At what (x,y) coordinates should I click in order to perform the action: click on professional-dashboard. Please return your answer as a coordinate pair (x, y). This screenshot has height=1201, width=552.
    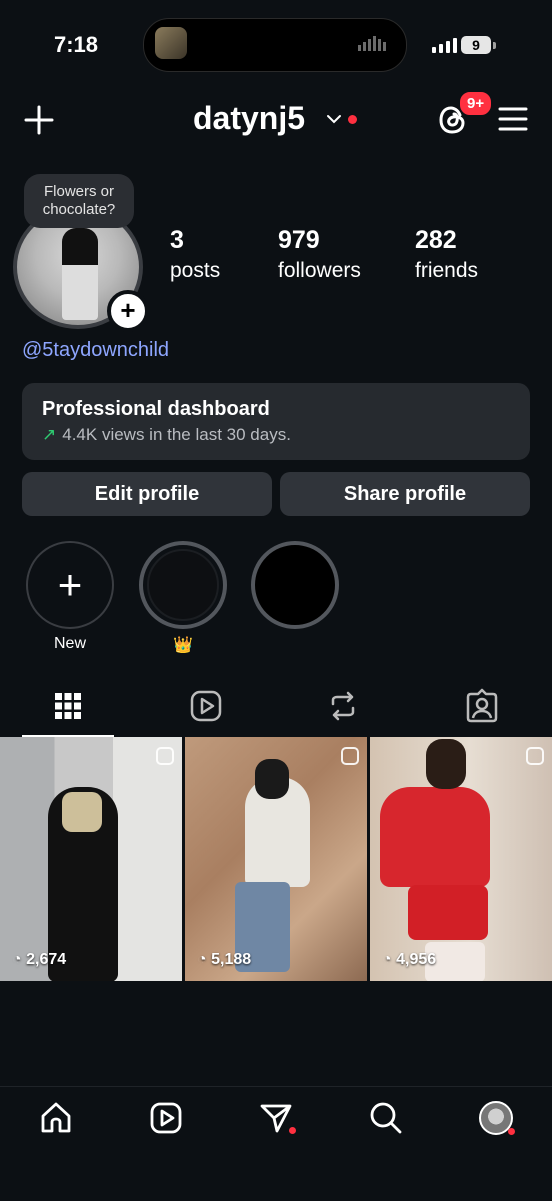
    Looking at the image, I should click on (276, 421).